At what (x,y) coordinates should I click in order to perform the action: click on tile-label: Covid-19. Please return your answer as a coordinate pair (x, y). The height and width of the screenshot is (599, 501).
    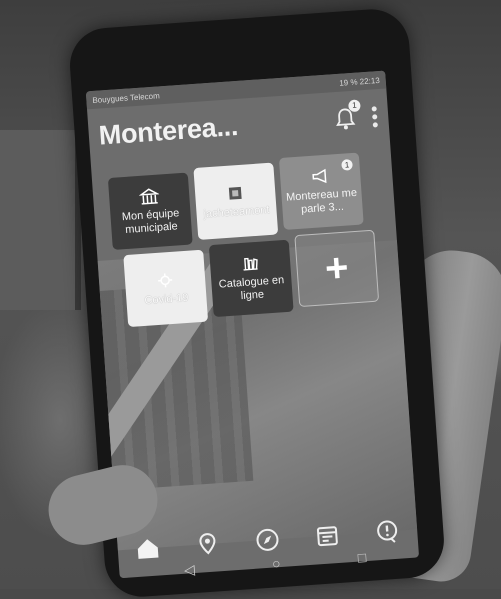
    Looking at the image, I should click on (166, 299).